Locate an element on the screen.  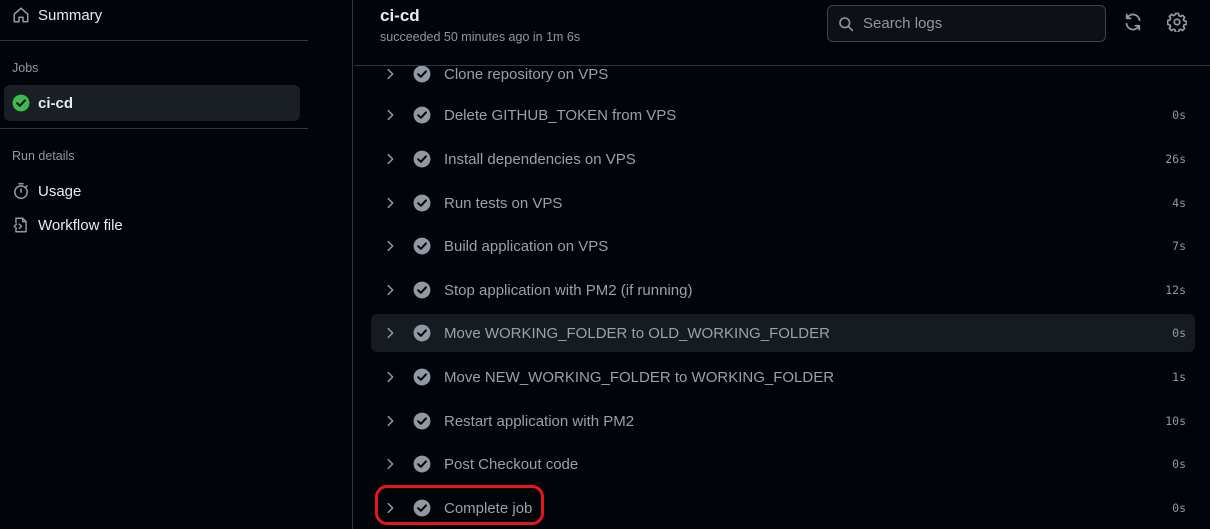
jobs-heading: Jobs is located at coordinates (25, 68).